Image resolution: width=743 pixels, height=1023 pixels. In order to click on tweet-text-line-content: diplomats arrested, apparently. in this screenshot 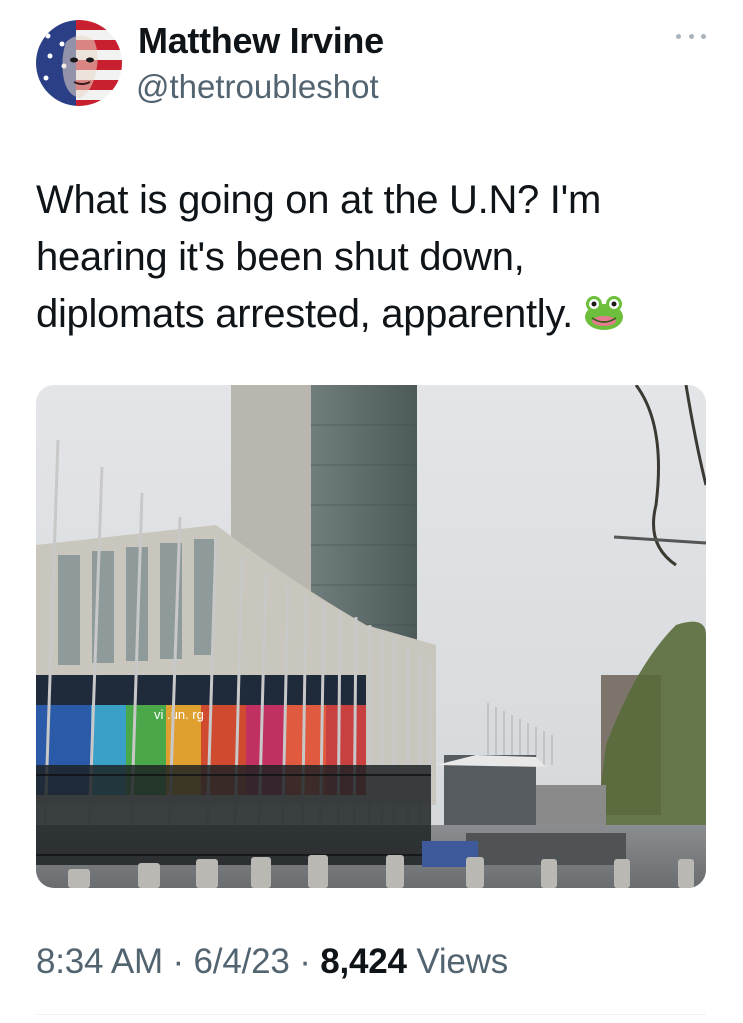, I will do `click(304, 314)`.